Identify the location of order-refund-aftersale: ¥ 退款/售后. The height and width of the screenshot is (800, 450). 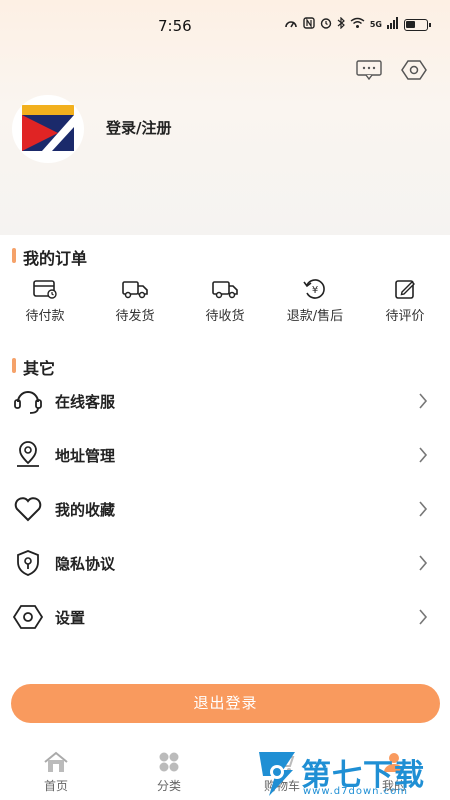
(315, 301).